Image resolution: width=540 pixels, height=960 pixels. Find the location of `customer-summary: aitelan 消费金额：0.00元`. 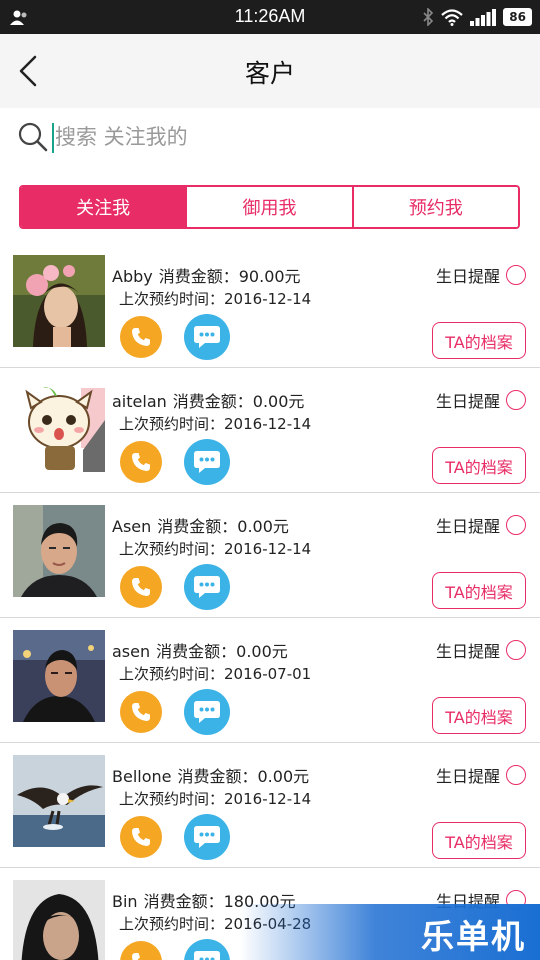

customer-summary: aitelan 消费金额：0.00元 is located at coordinates (208, 400).